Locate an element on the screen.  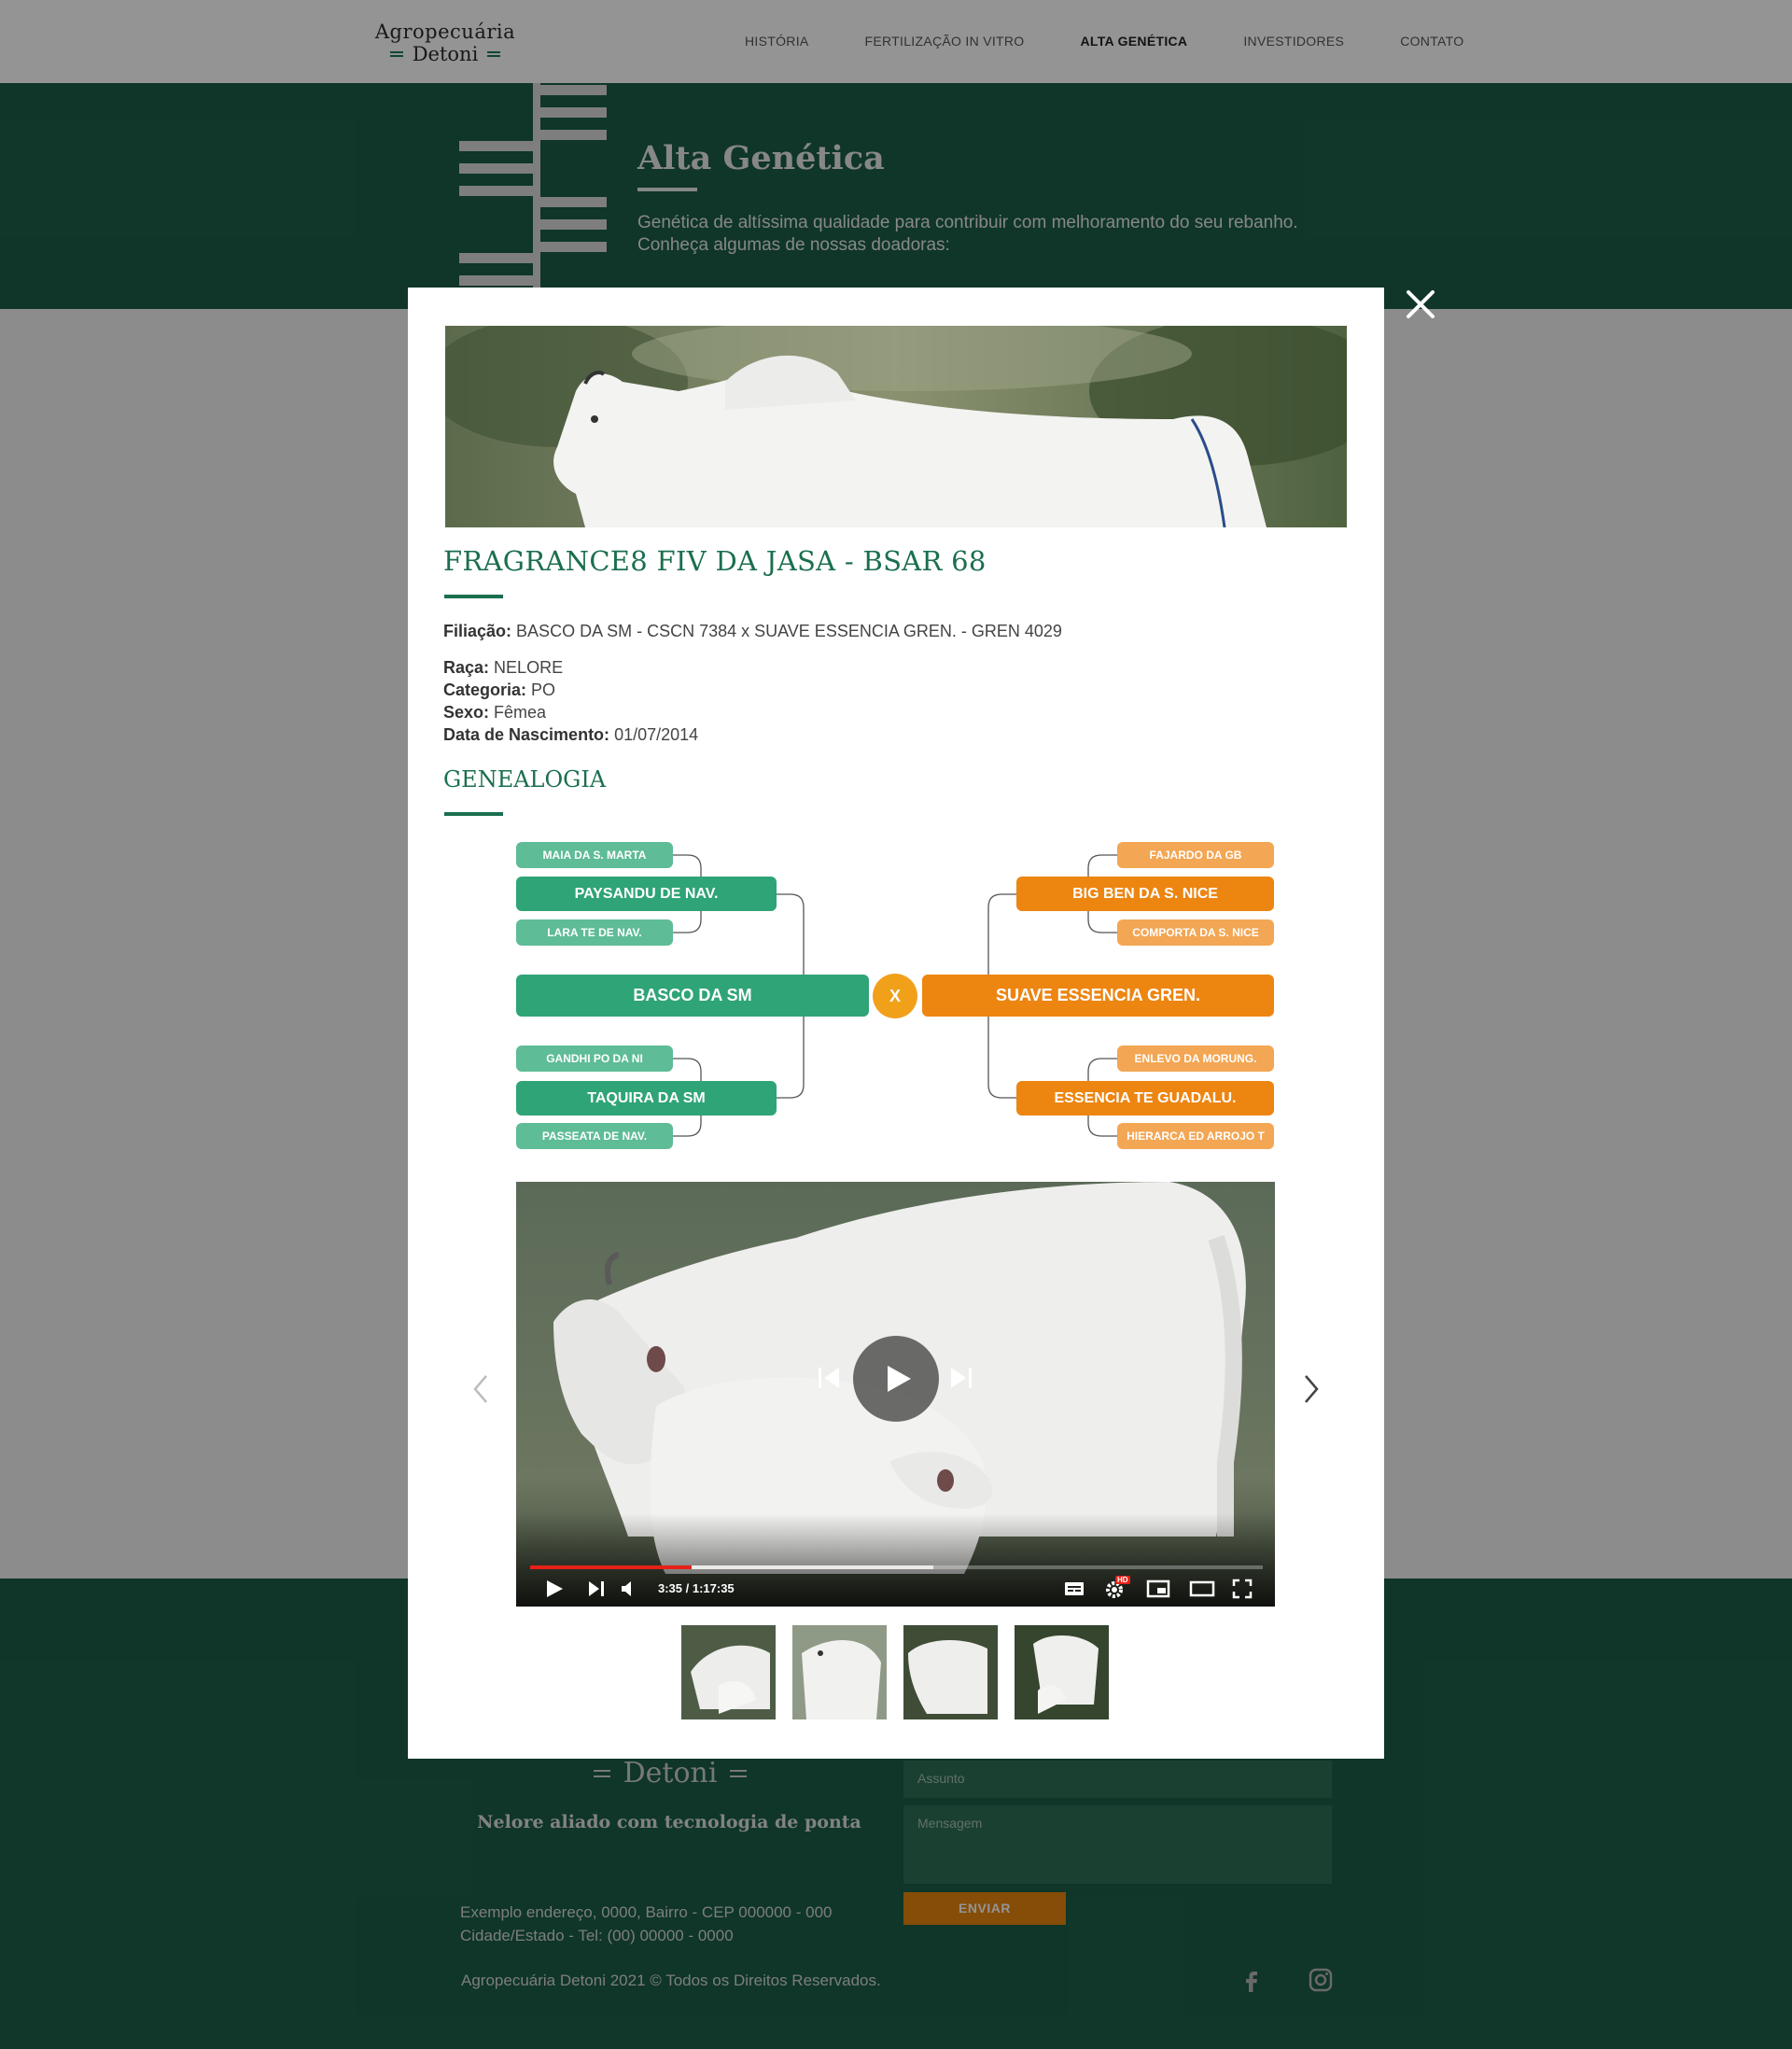
filiacao-label: Filiação: is located at coordinates (477, 631).